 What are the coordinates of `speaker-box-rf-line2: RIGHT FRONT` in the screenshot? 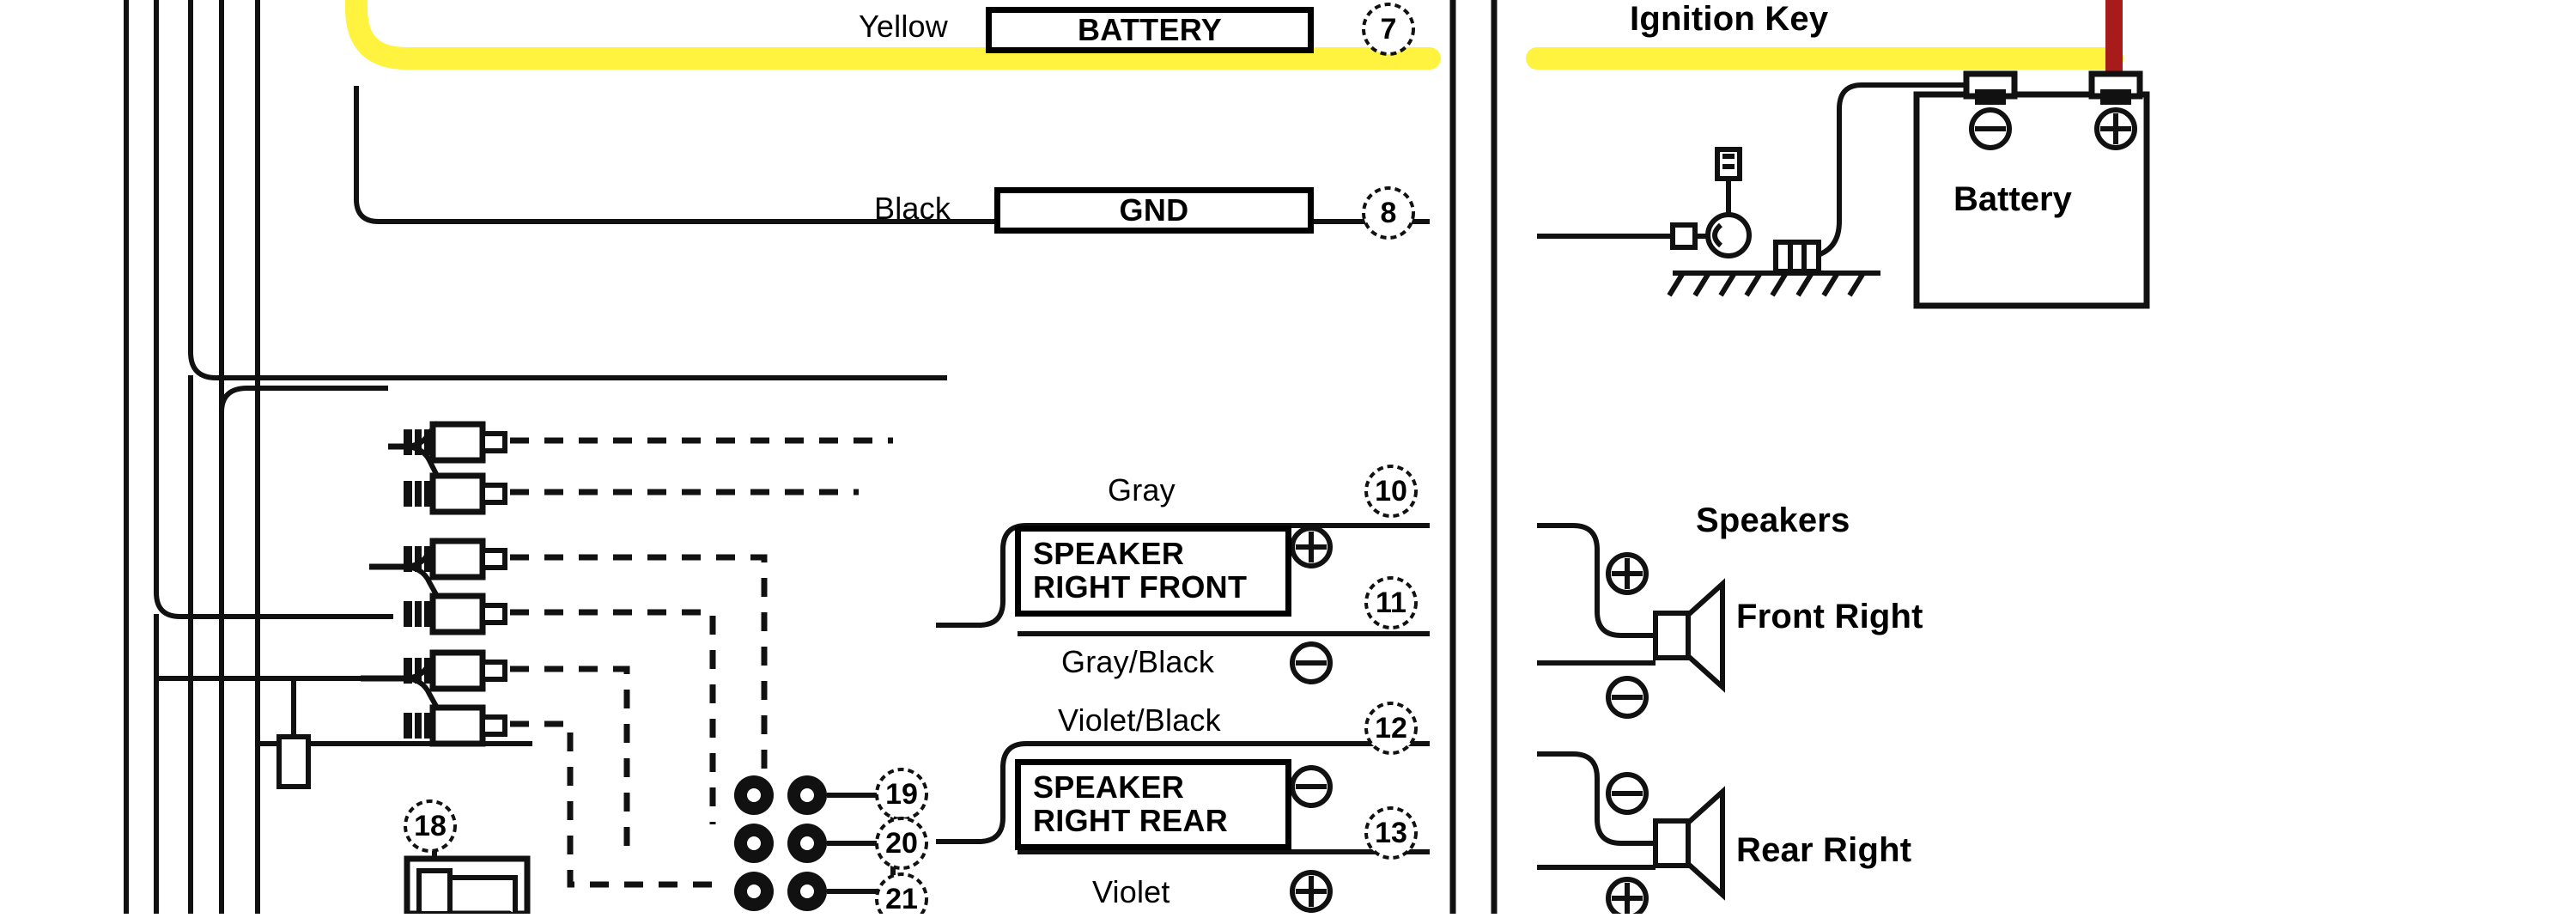 It's located at (1140, 587).